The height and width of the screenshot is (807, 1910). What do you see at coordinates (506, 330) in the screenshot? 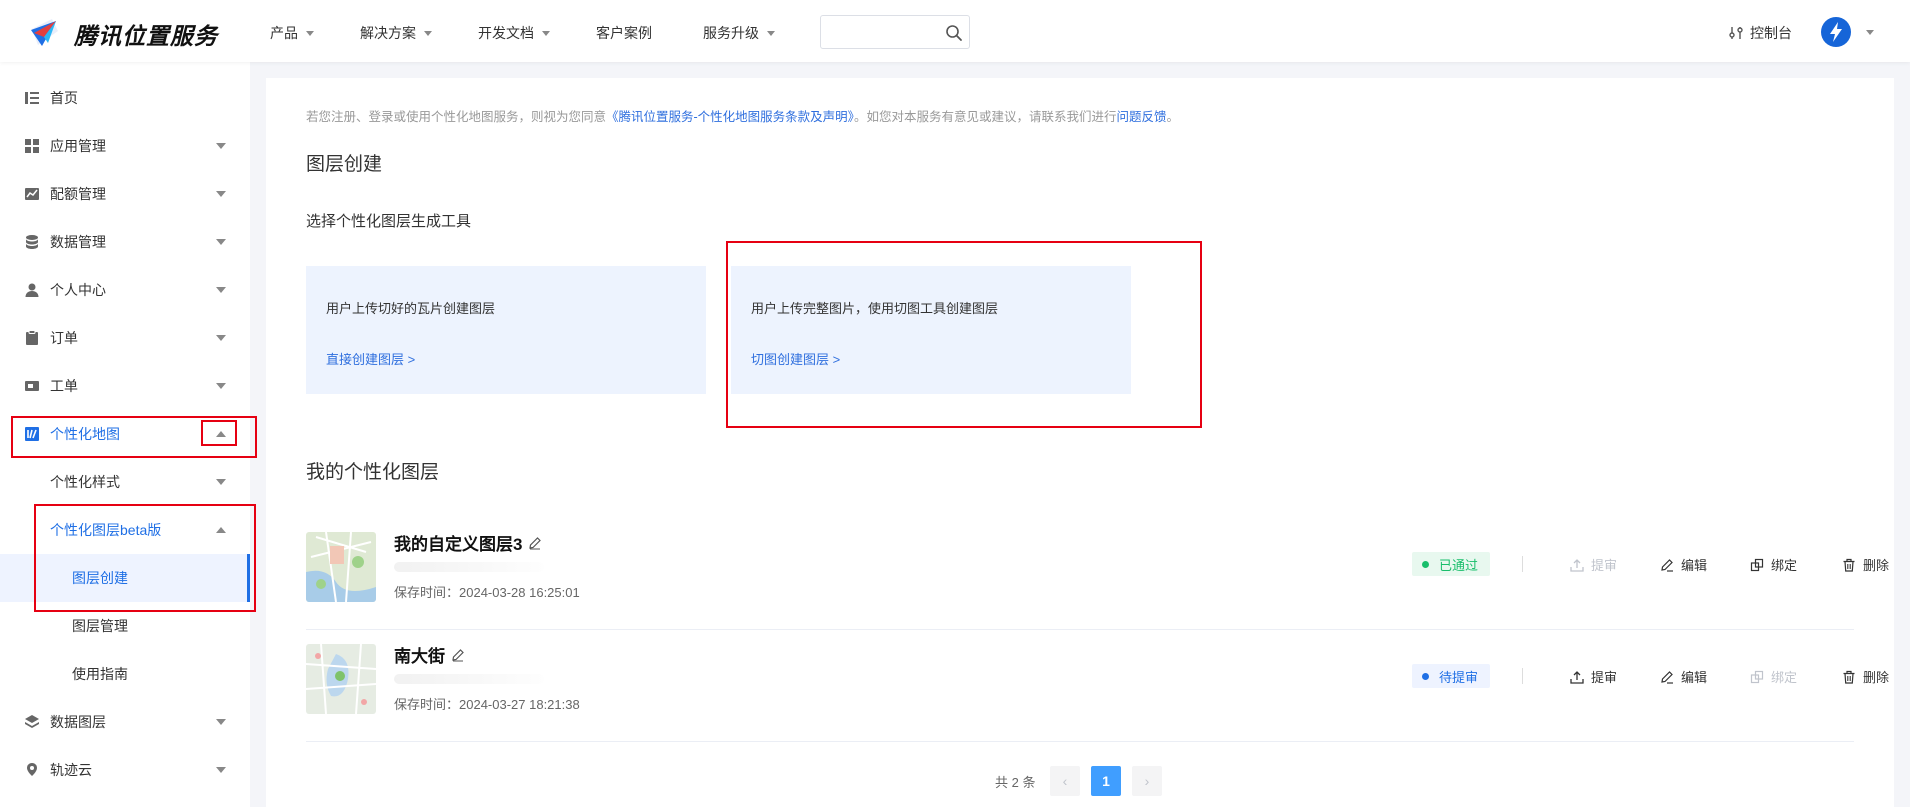
I see `direct-create-card: 用户上传切好的瓦片创建图层 直接创建图层 >` at bounding box center [506, 330].